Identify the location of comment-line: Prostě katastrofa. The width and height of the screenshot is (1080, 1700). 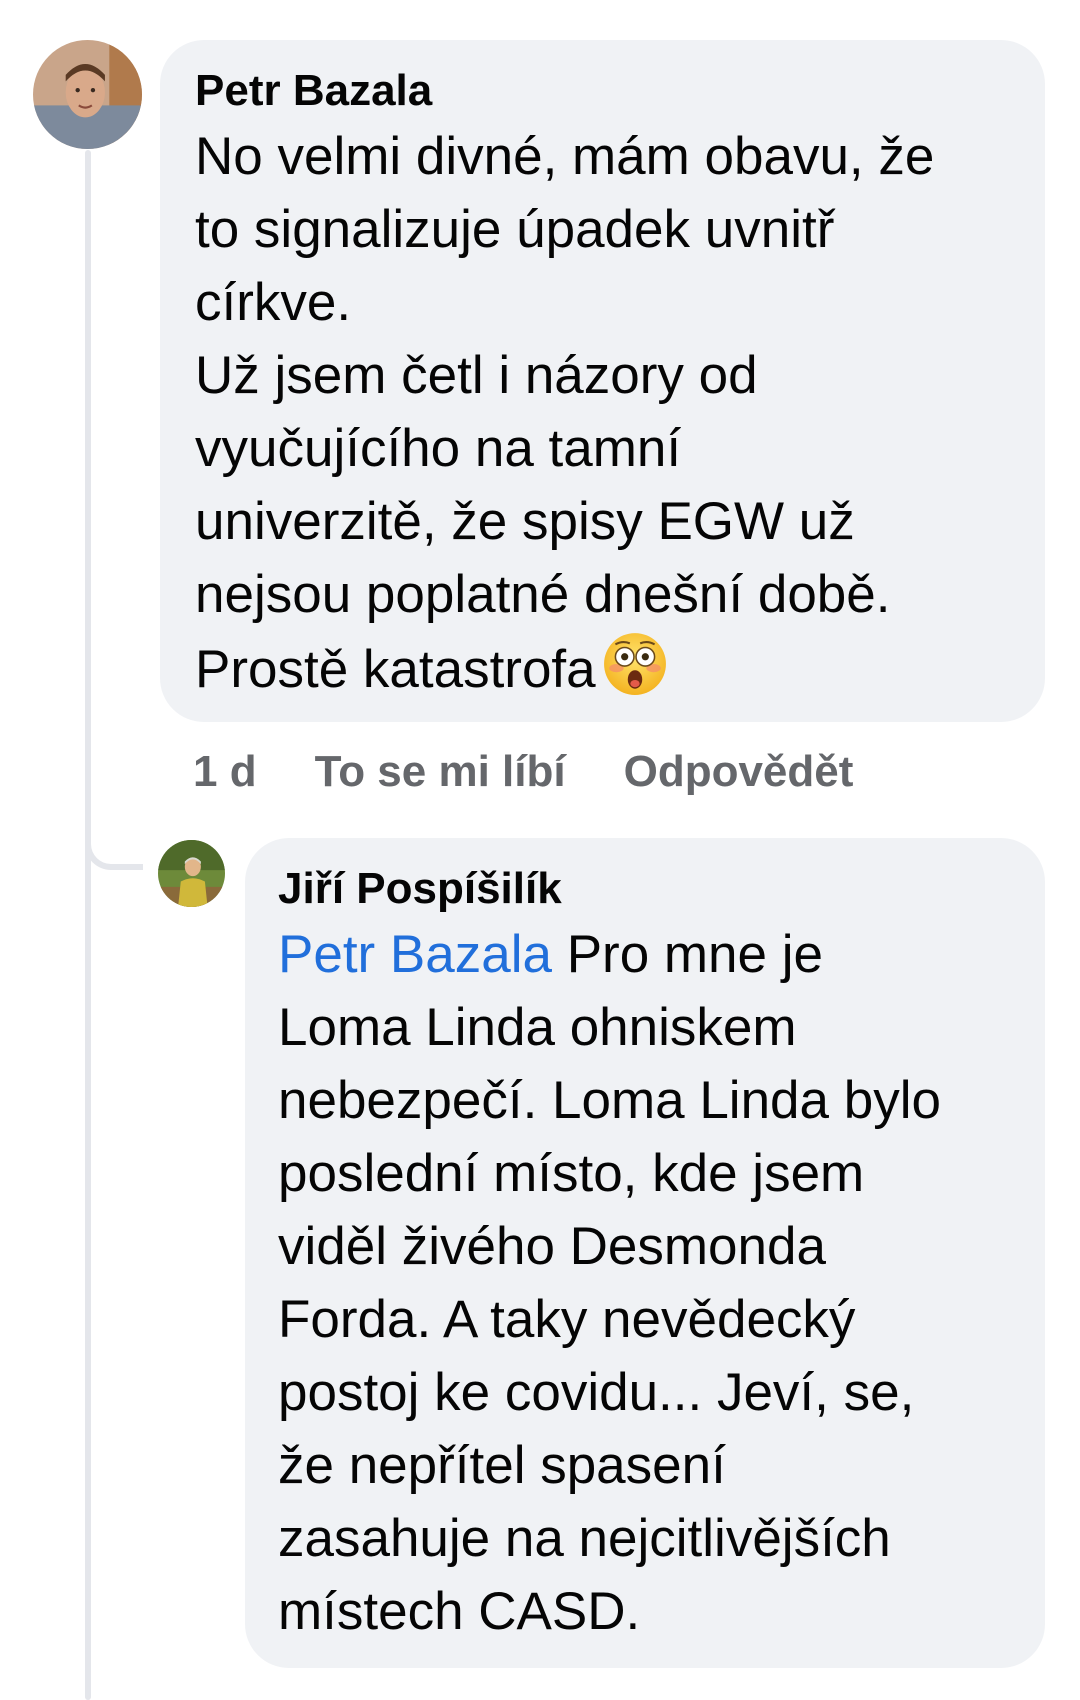
(395, 669).